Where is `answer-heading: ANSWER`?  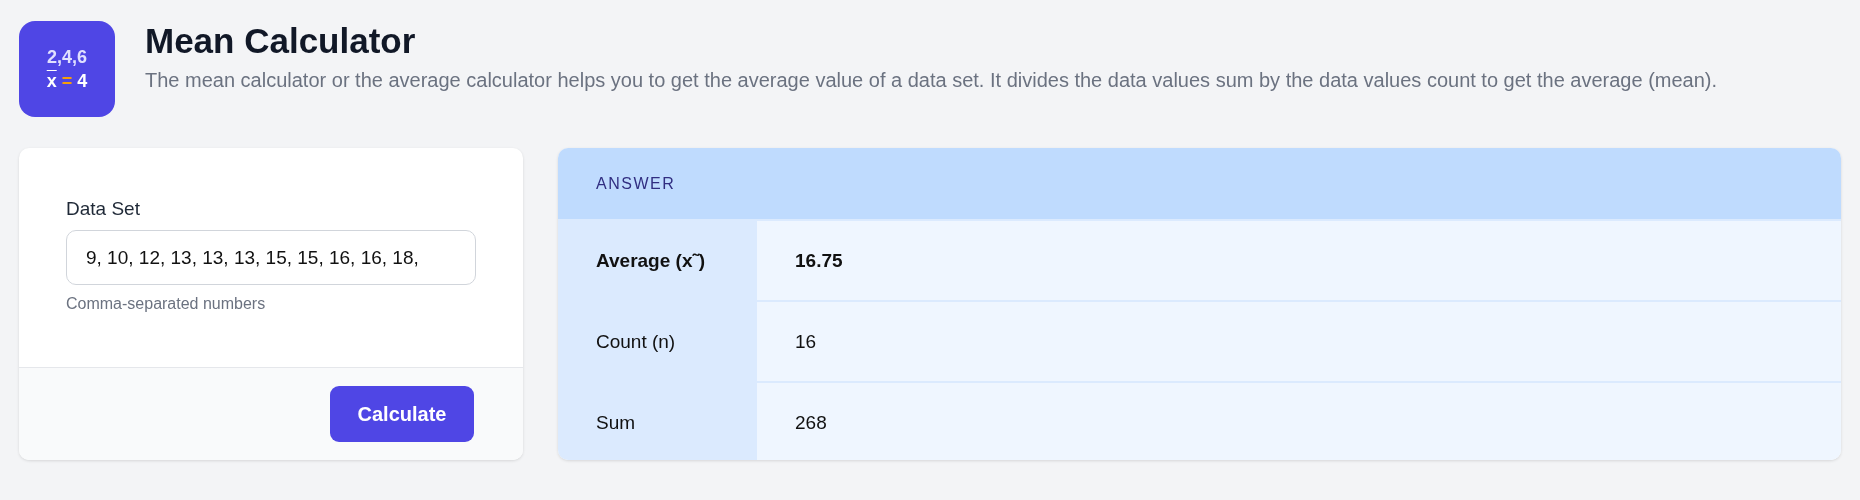 answer-heading: ANSWER is located at coordinates (636, 183).